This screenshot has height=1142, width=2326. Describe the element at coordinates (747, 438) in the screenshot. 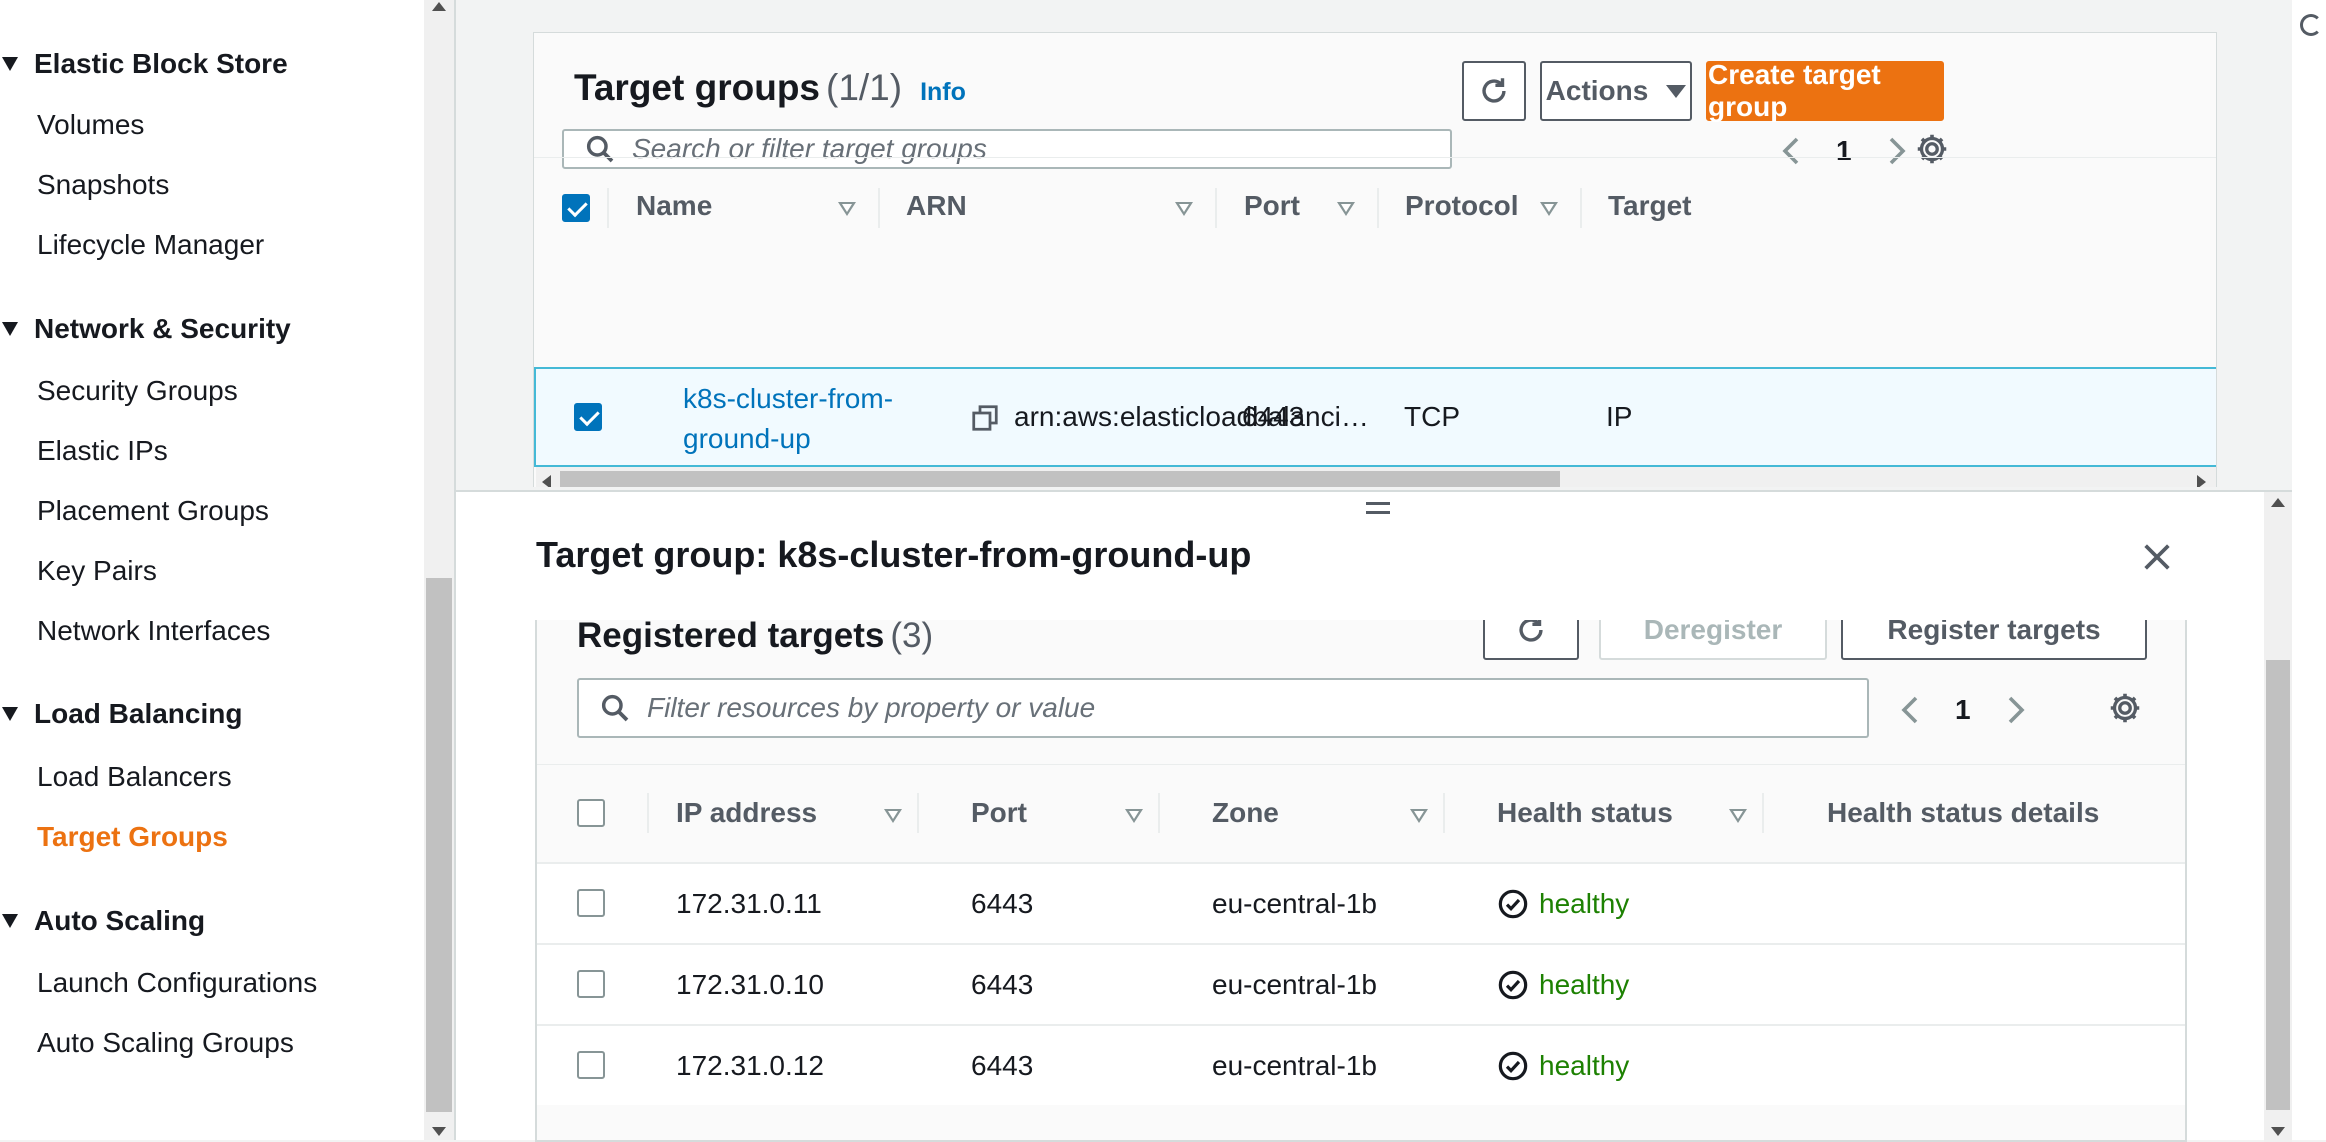

I see `name-line: ground-up` at that location.